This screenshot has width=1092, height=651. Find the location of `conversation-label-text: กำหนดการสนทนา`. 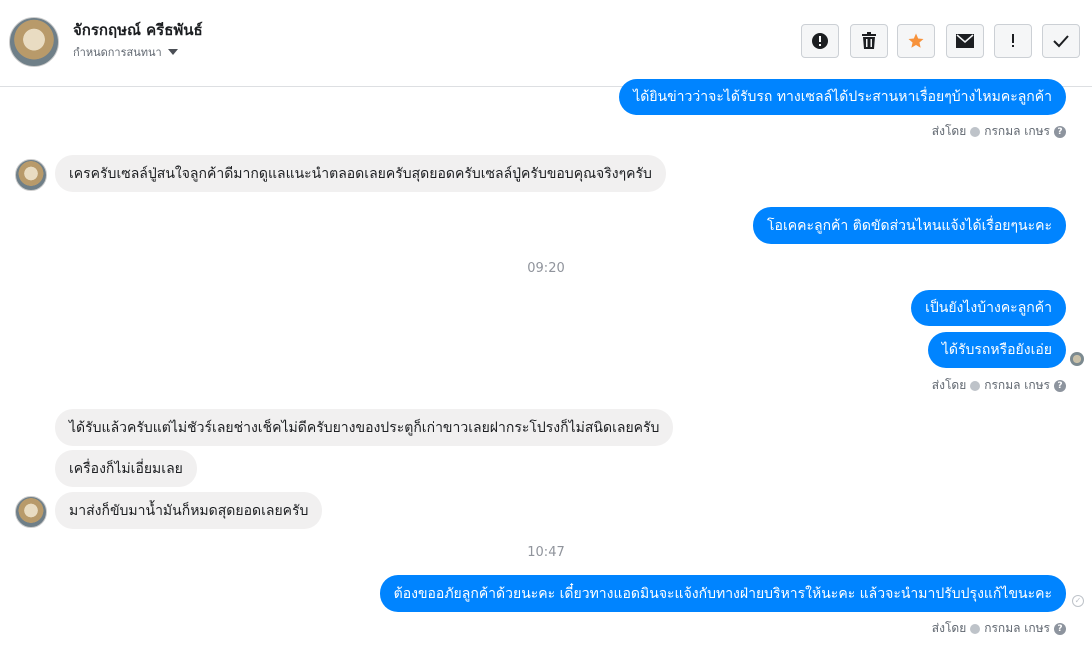

conversation-label-text: กำหนดการสนทนา is located at coordinates (117, 52).